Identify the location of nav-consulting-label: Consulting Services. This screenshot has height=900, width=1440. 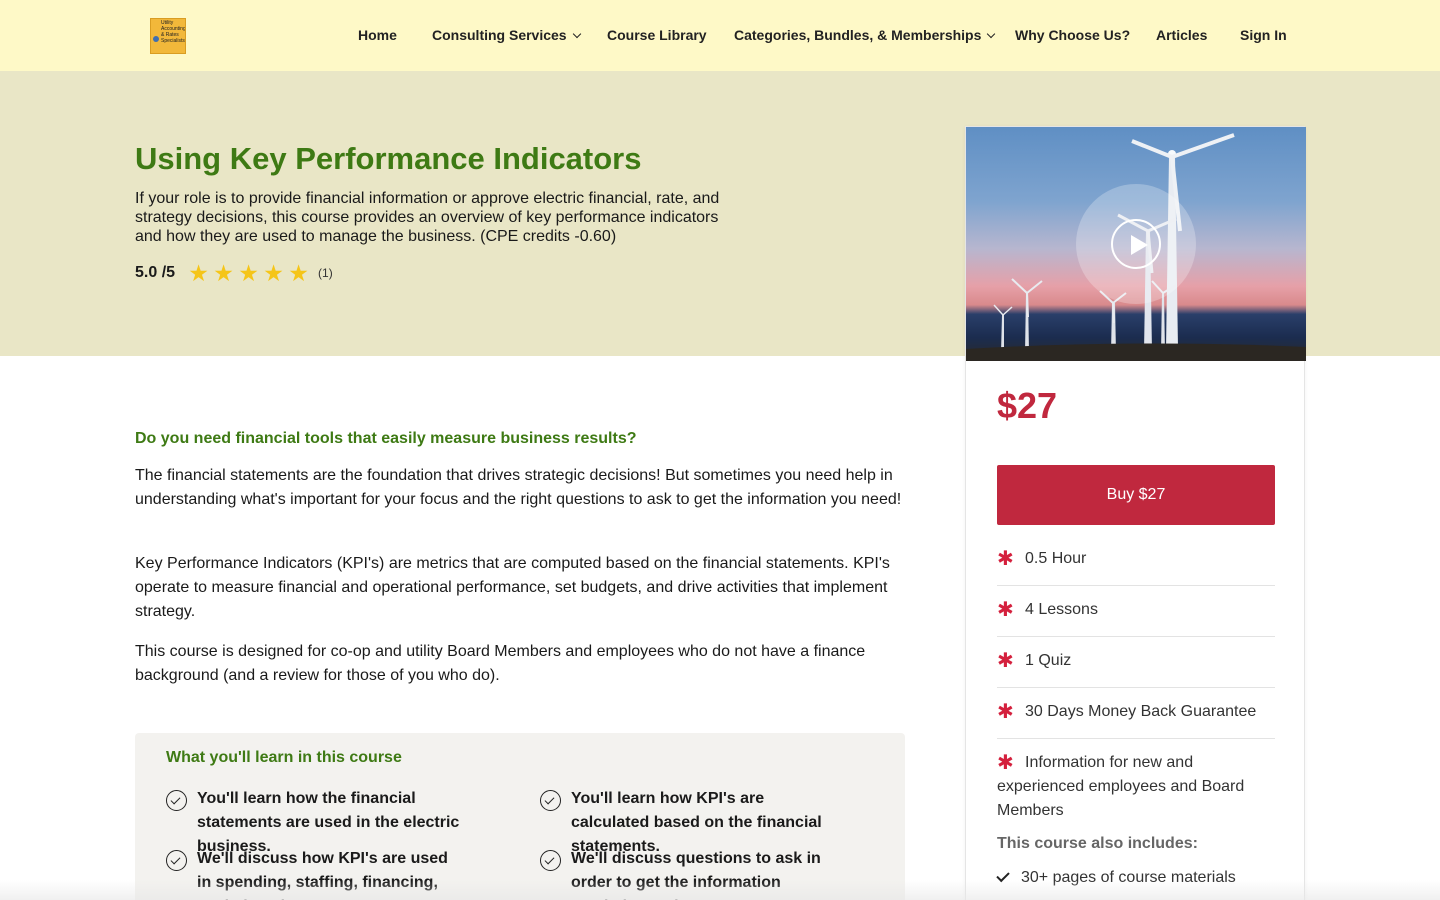
(499, 35).